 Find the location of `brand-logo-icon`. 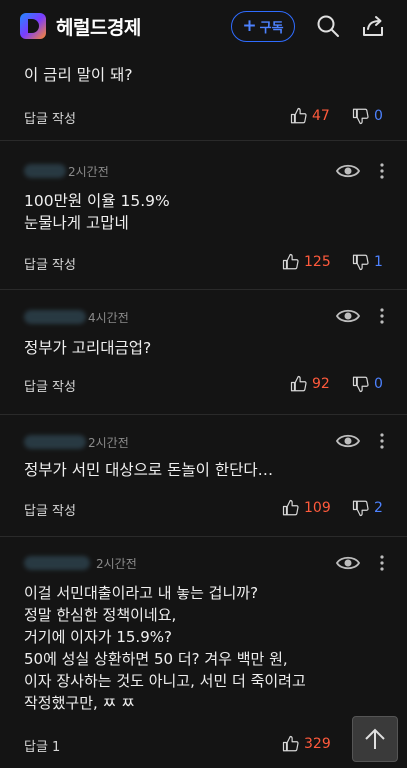

brand-logo-icon is located at coordinates (33, 26).